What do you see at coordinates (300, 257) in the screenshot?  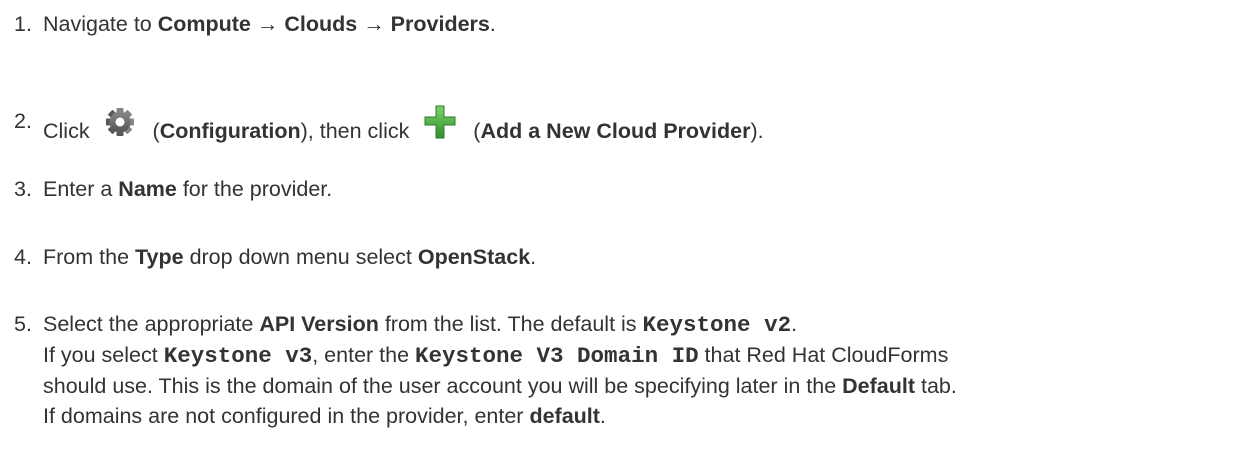 I see `step-text: drop down menu select` at bounding box center [300, 257].